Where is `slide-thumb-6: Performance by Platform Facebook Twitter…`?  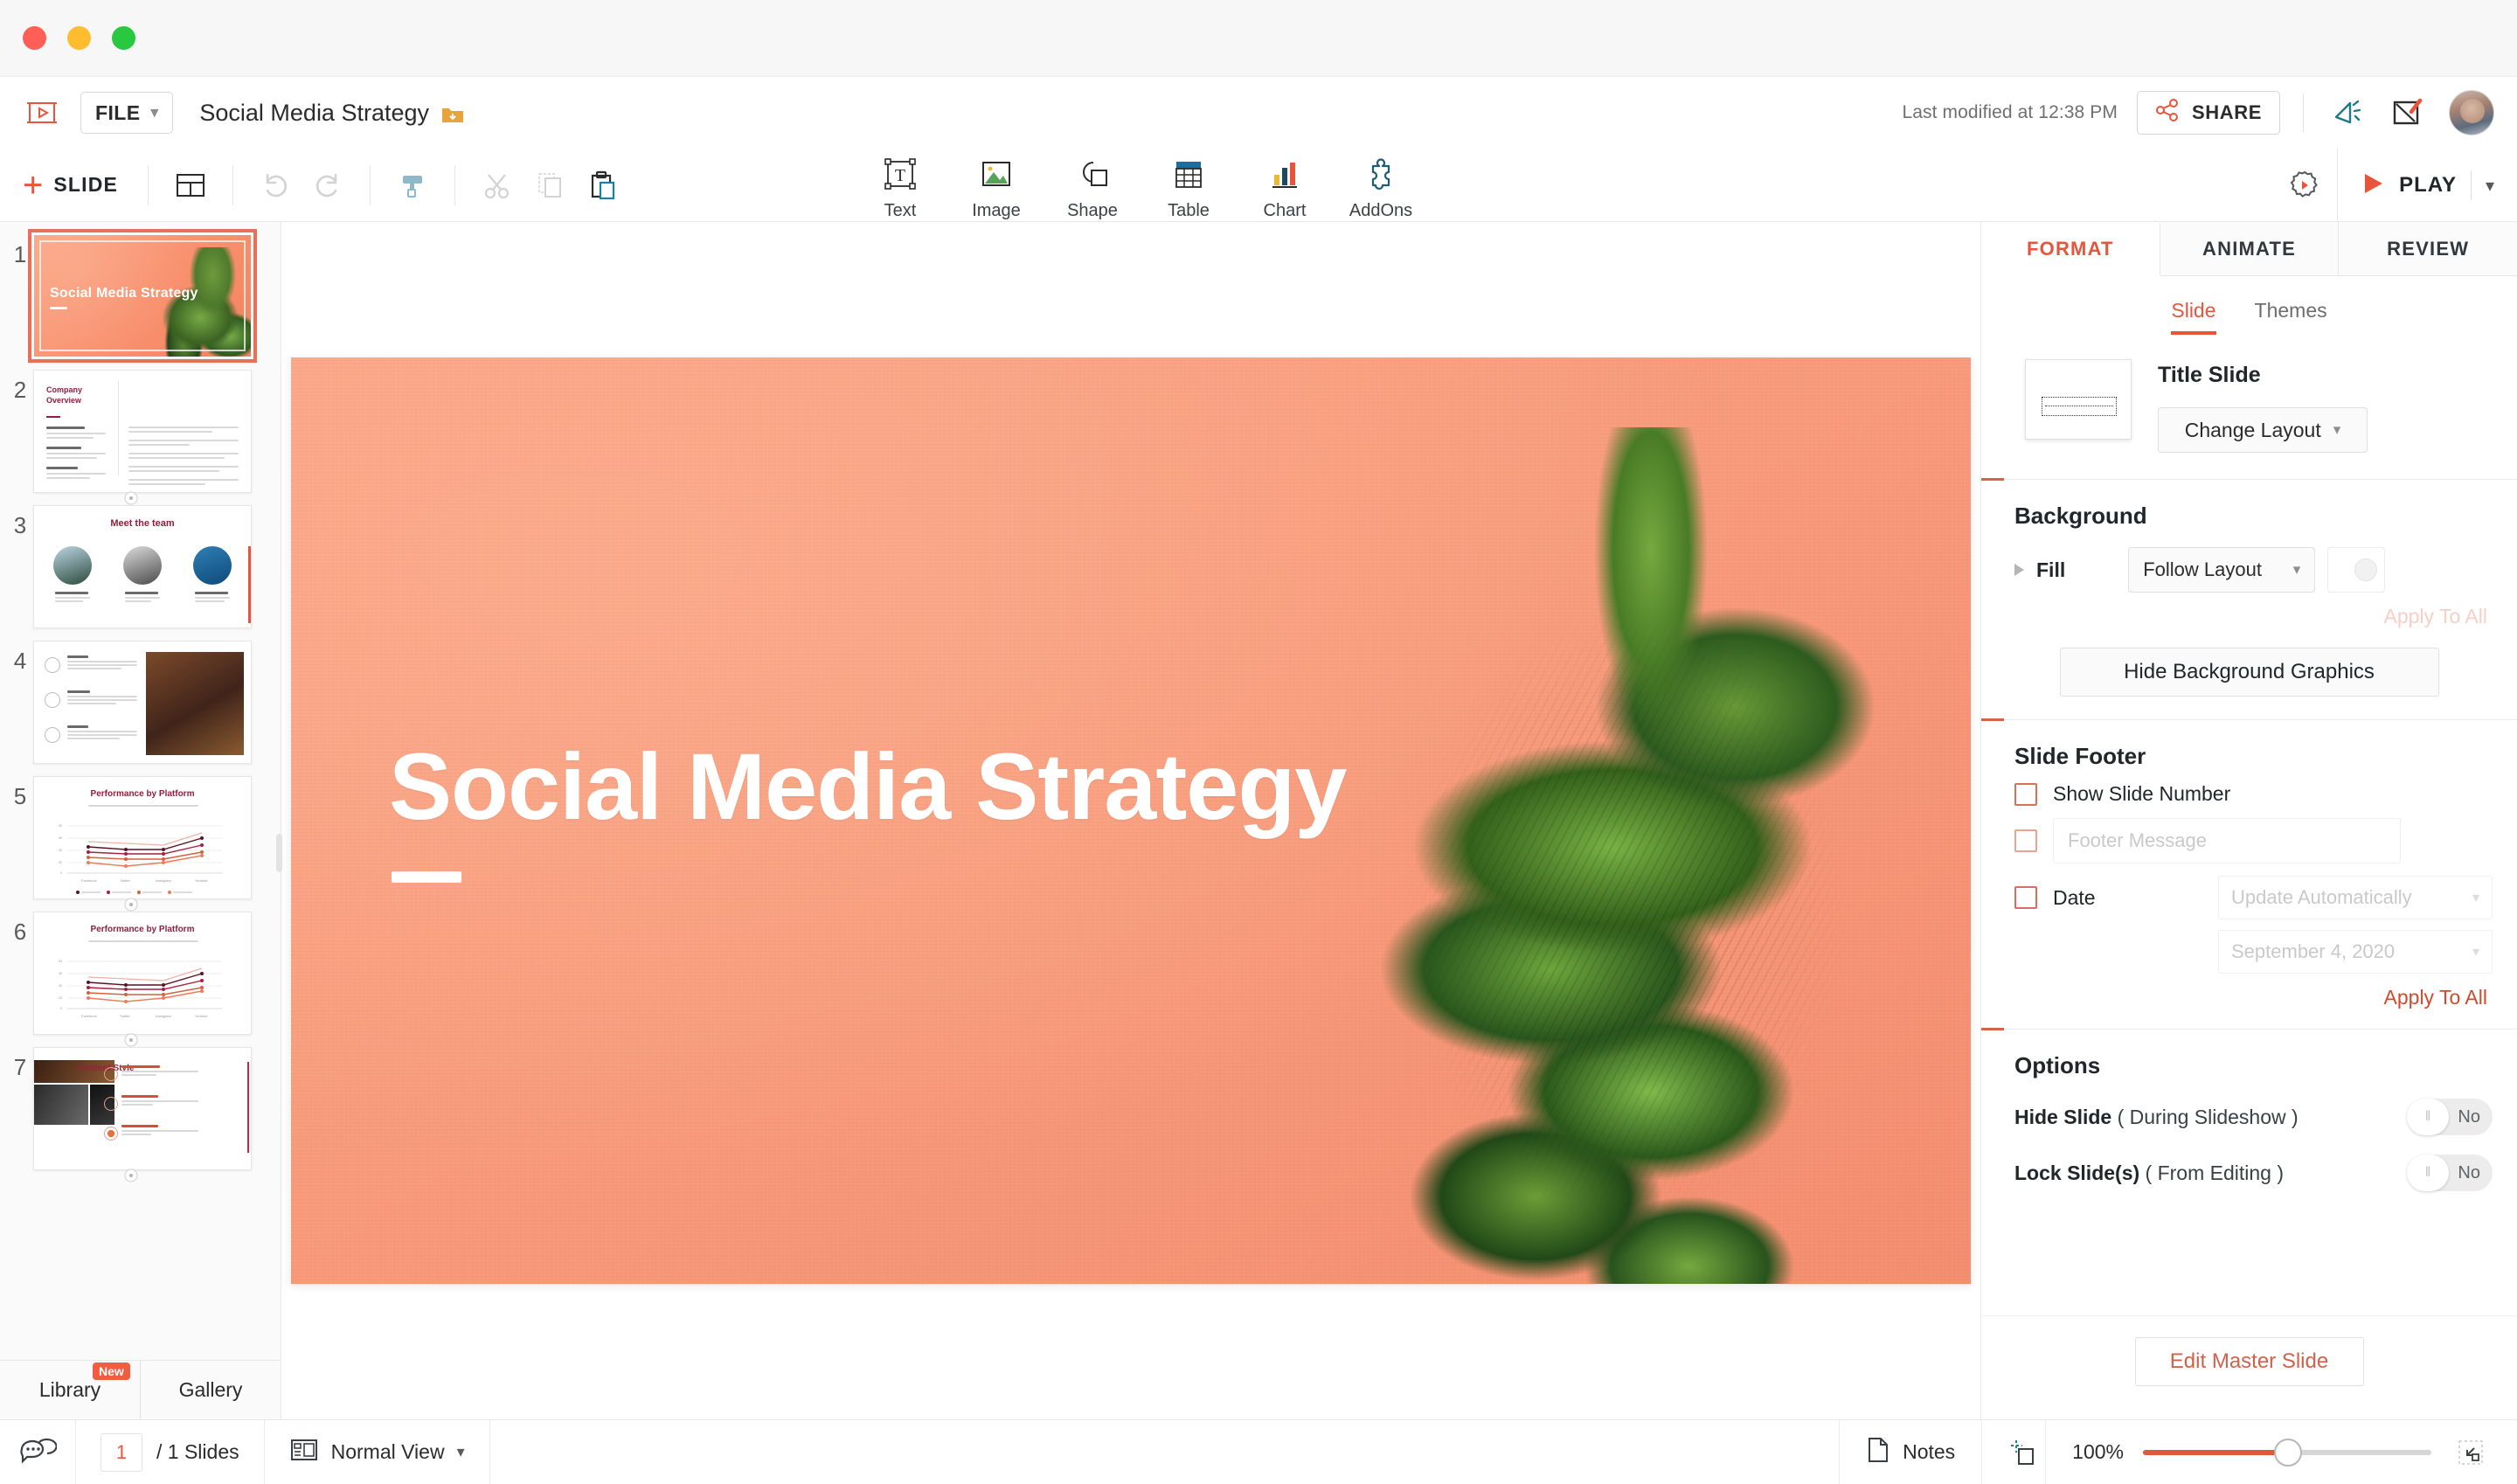
slide-thumb-6: Performance by Platform Facebook Twitter… is located at coordinates (142, 973).